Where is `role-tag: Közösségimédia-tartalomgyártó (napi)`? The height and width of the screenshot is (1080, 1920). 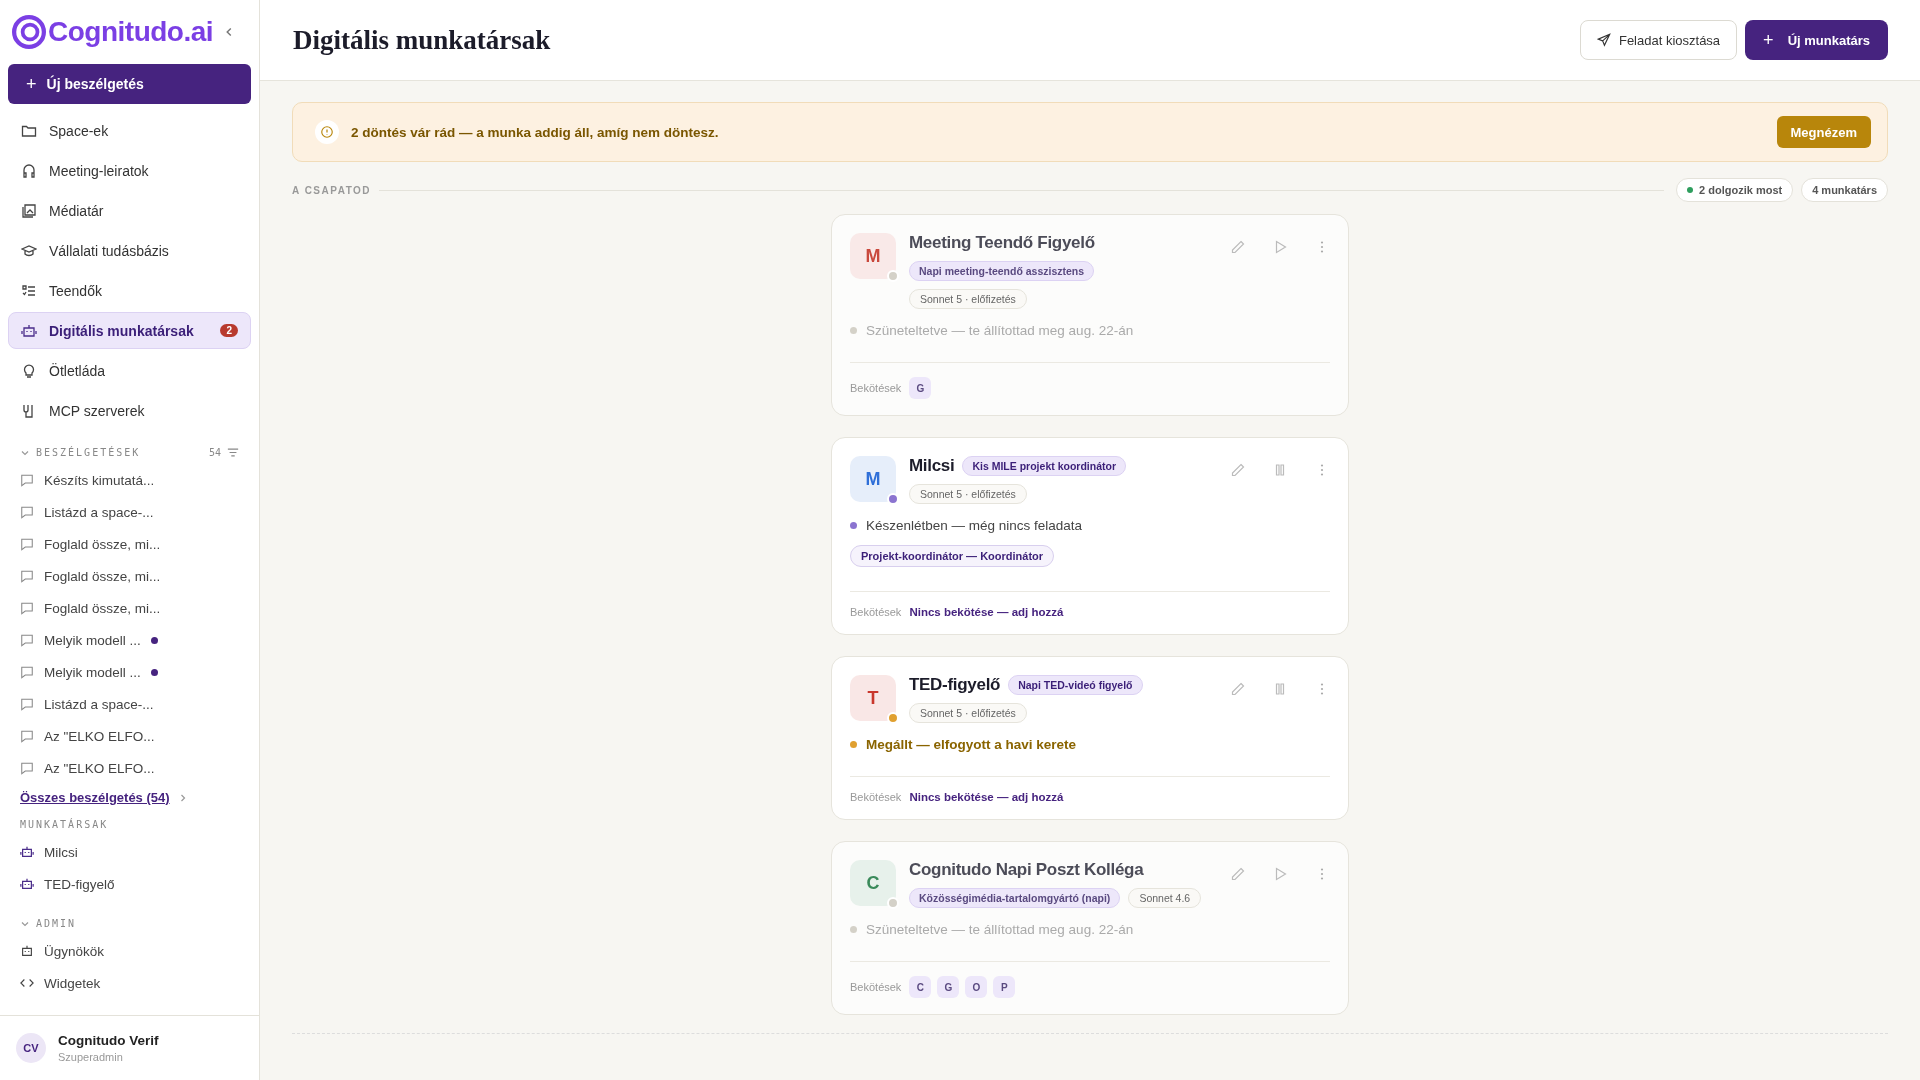 role-tag: Közösségimédia-tartalomgyártó (napi) is located at coordinates (1015, 898).